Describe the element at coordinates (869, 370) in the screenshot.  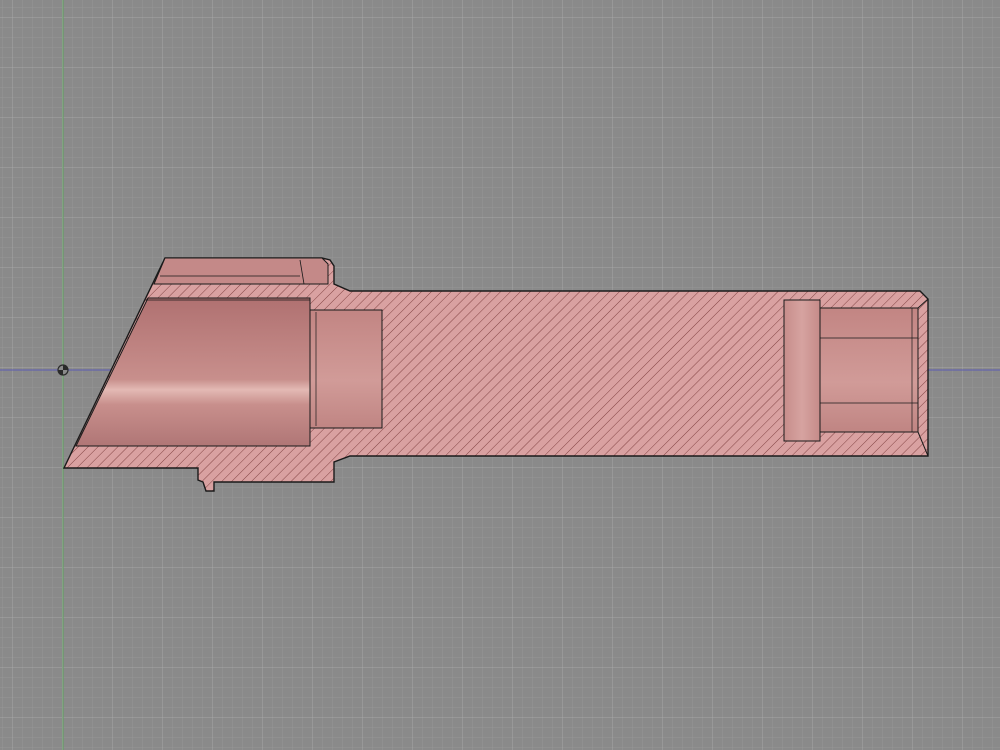
I see `right-bore` at that location.